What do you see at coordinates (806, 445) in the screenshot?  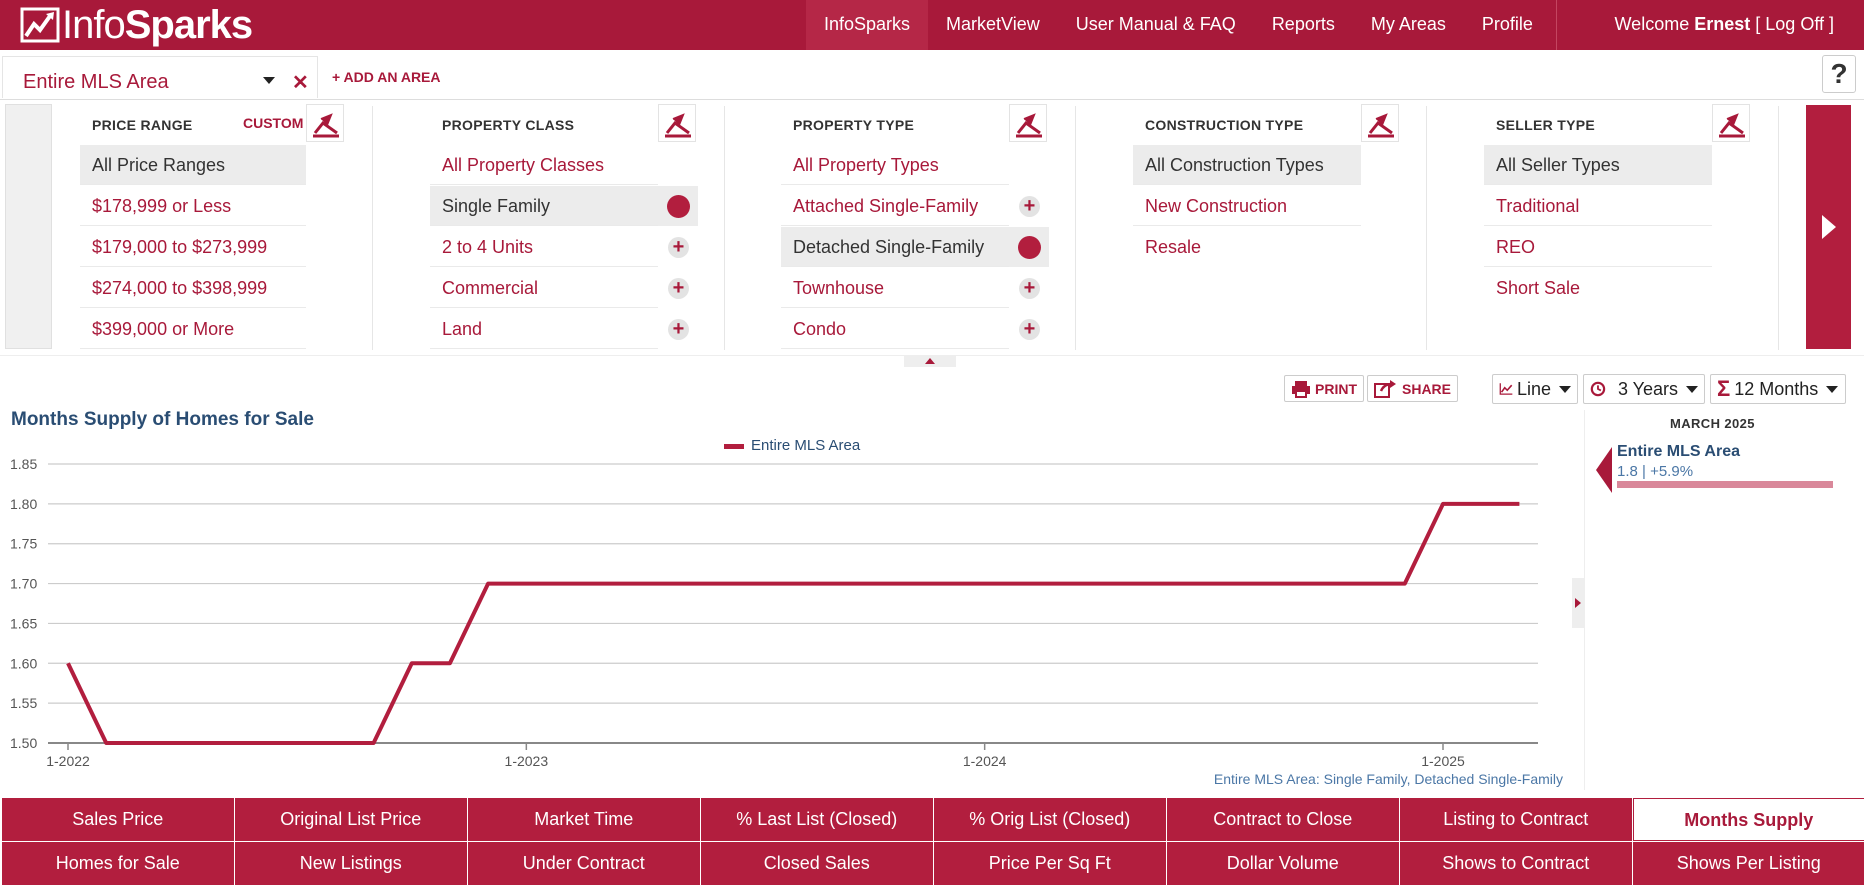 I see `legend-label: Entire MLS Area` at bounding box center [806, 445].